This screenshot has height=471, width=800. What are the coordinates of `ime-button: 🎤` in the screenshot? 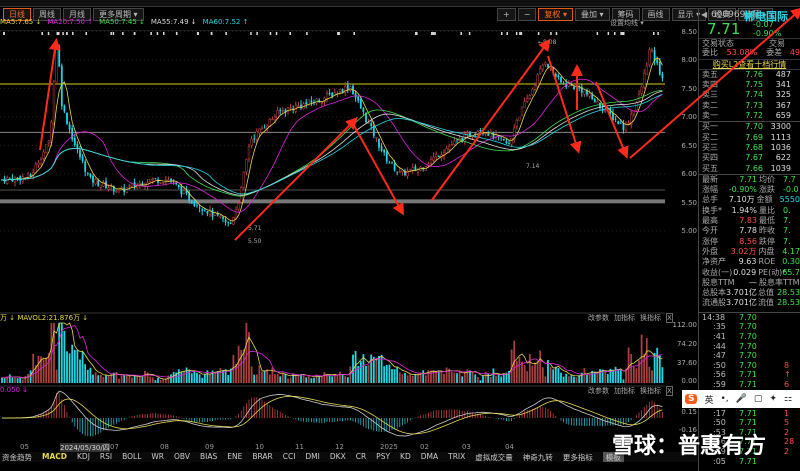 It's located at (741, 399).